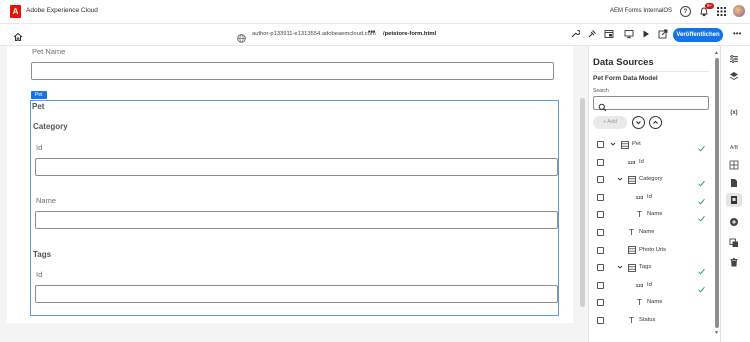  What do you see at coordinates (609, 34) in the screenshot?
I see `layout-icon` at bounding box center [609, 34].